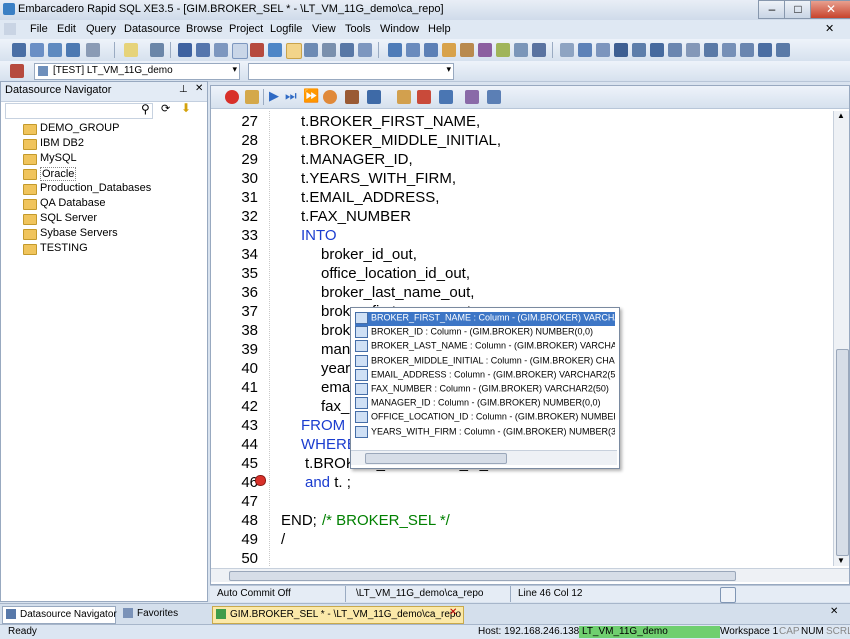 The height and width of the screenshot is (639, 850). Describe the element at coordinates (286, 29) in the screenshot. I see `menu-logfile: Logfile` at that location.